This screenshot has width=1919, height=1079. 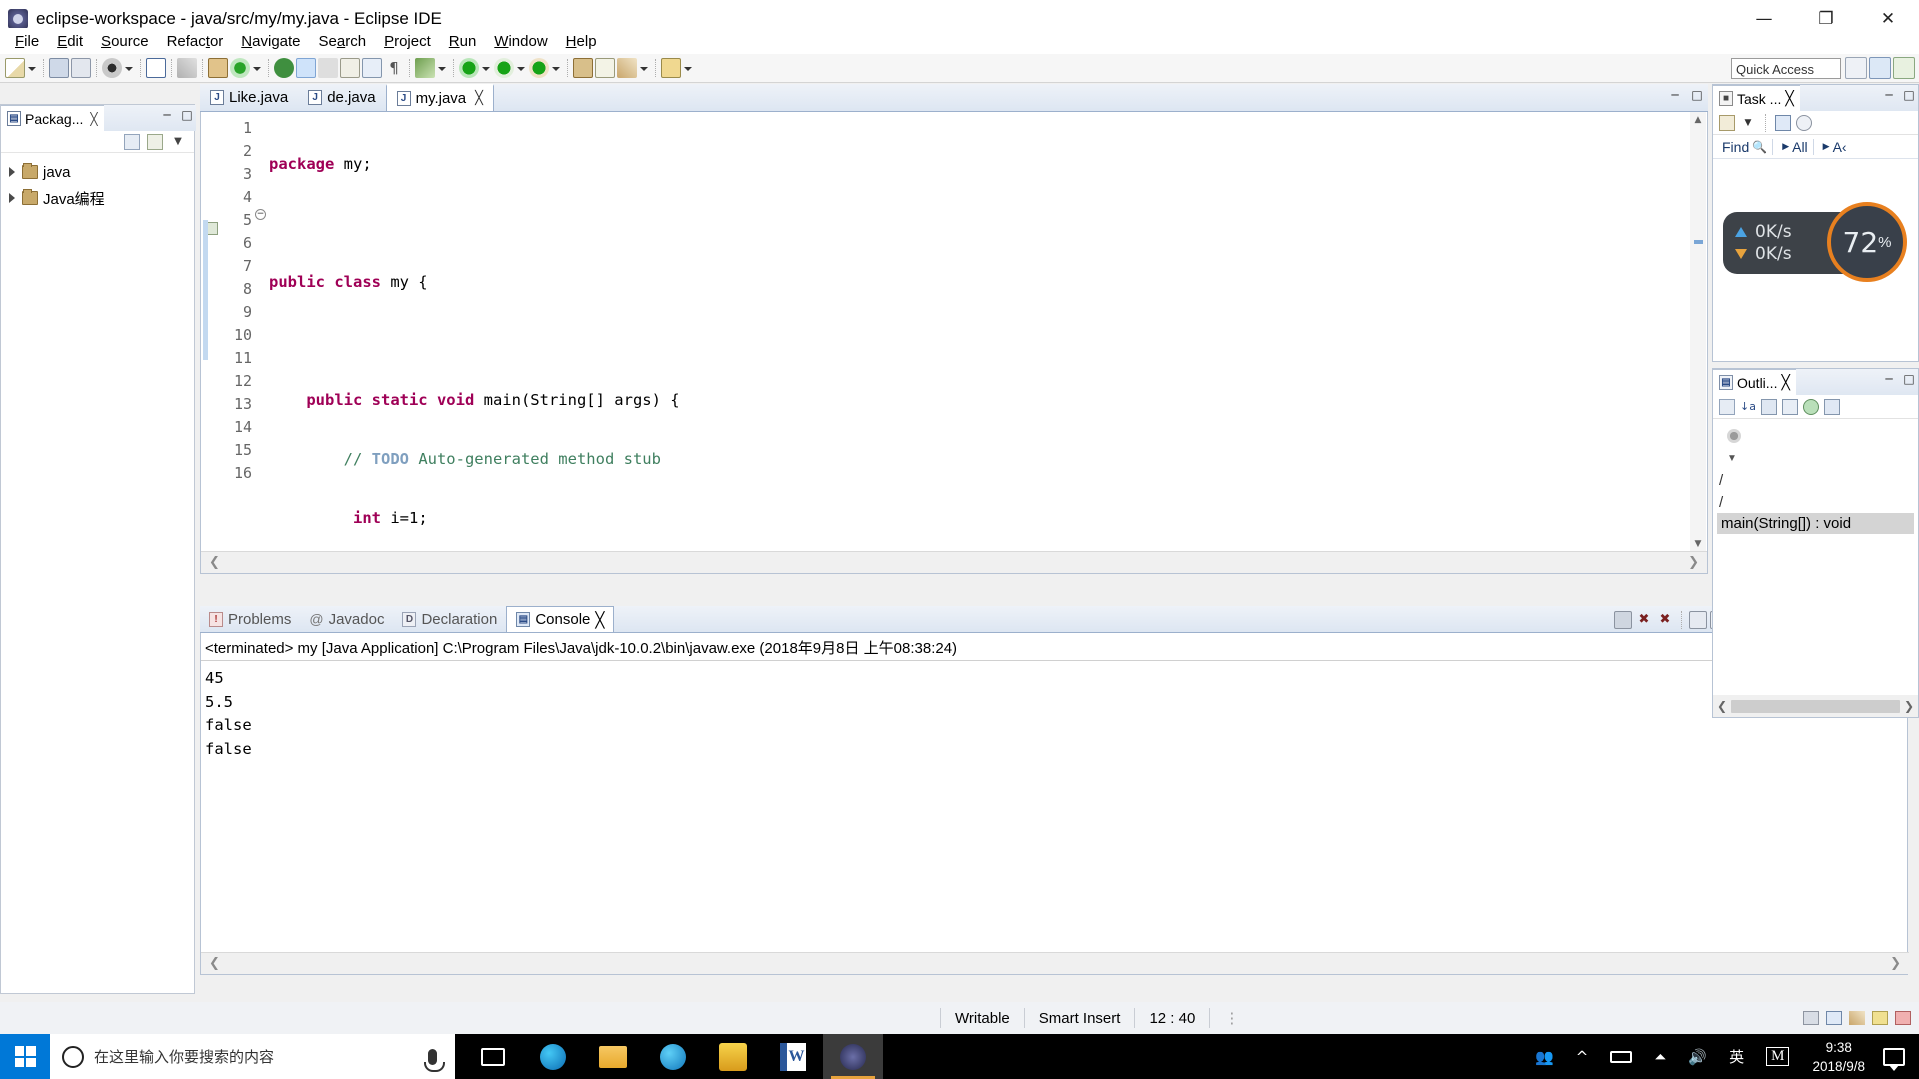 I want to click on outline-horizontal-scrollbar: ❮ ❯, so click(x=1815, y=706).